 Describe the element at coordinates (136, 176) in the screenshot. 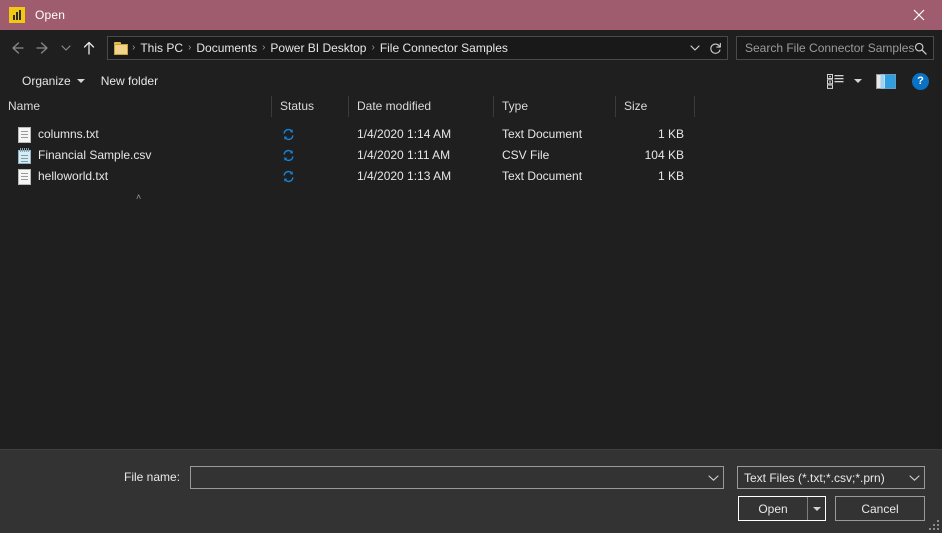

I see `file-name-cell: helloworld.txt` at that location.